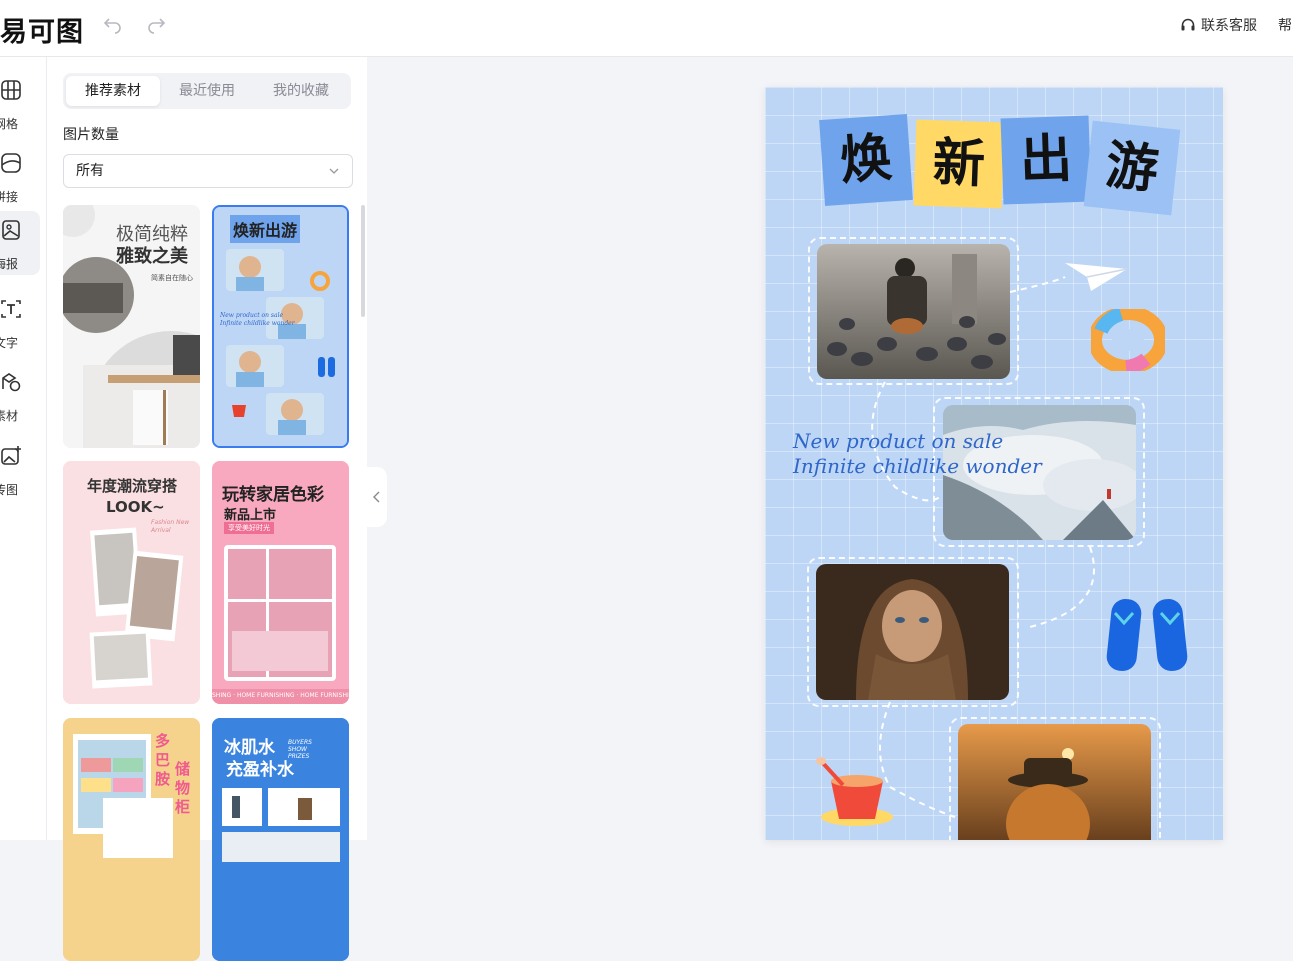 The width and height of the screenshot is (1293, 961). Describe the element at coordinates (20, 103) in the screenshot. I see `rail-item-grid: 网格` at that location.